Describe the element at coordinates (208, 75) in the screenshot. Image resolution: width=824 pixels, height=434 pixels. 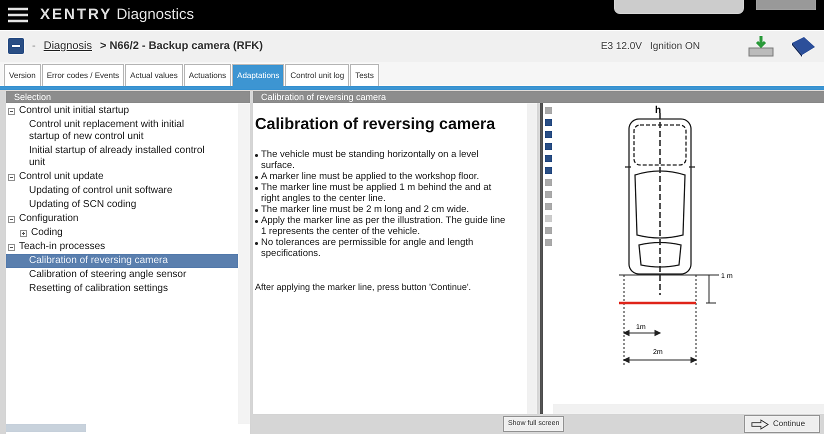
I see `tab: Actuations` at that location.